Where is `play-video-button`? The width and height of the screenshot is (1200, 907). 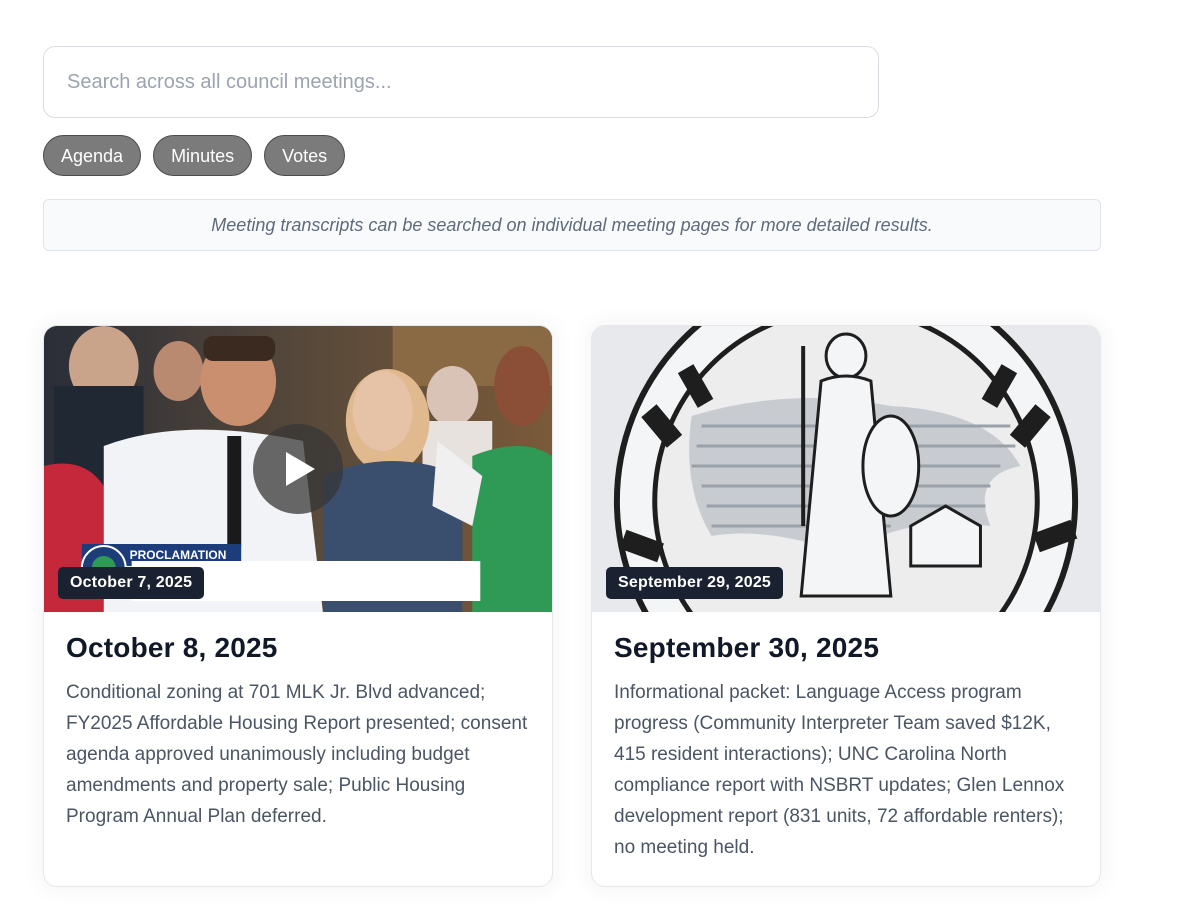 play-video-button is located at coordinates (298, 469).